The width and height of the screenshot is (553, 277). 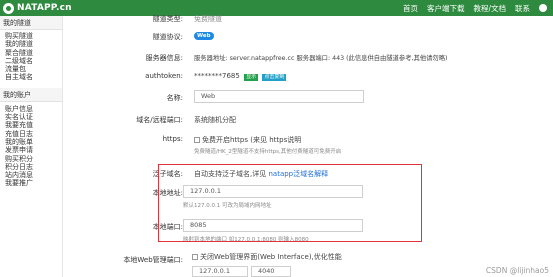 What do you see at coordinates (410, 8) in the screenshot?
I see `nav-home: 首页` at bounding box center [410, 8].